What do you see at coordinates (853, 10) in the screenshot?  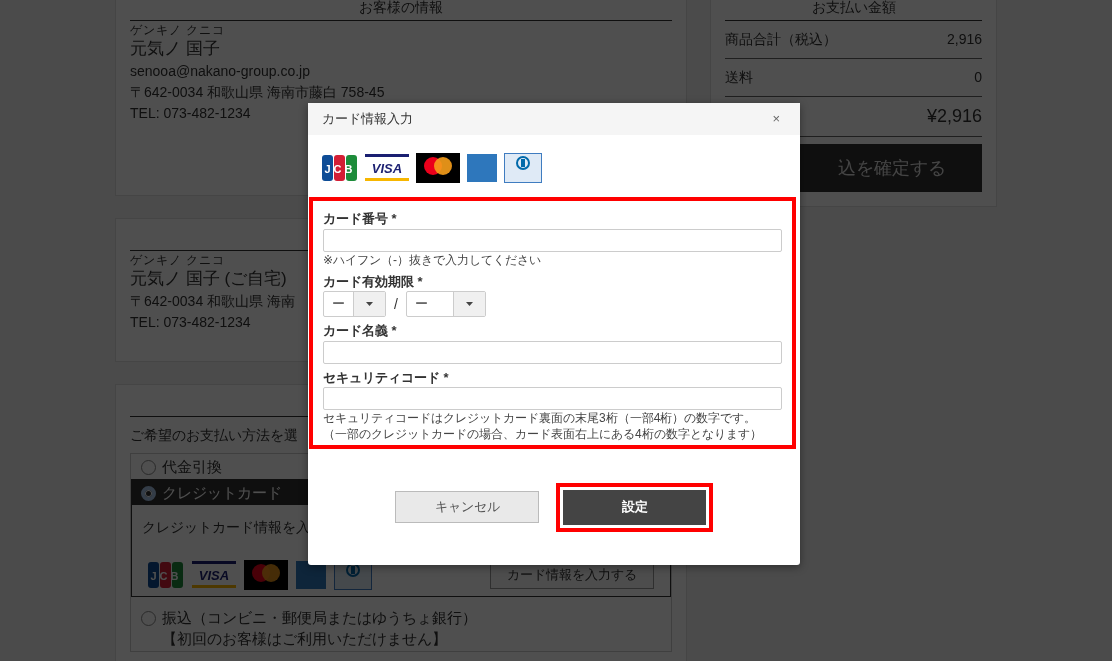 I see `section-heading: お支払い金額` at bounding box center [853, 10].